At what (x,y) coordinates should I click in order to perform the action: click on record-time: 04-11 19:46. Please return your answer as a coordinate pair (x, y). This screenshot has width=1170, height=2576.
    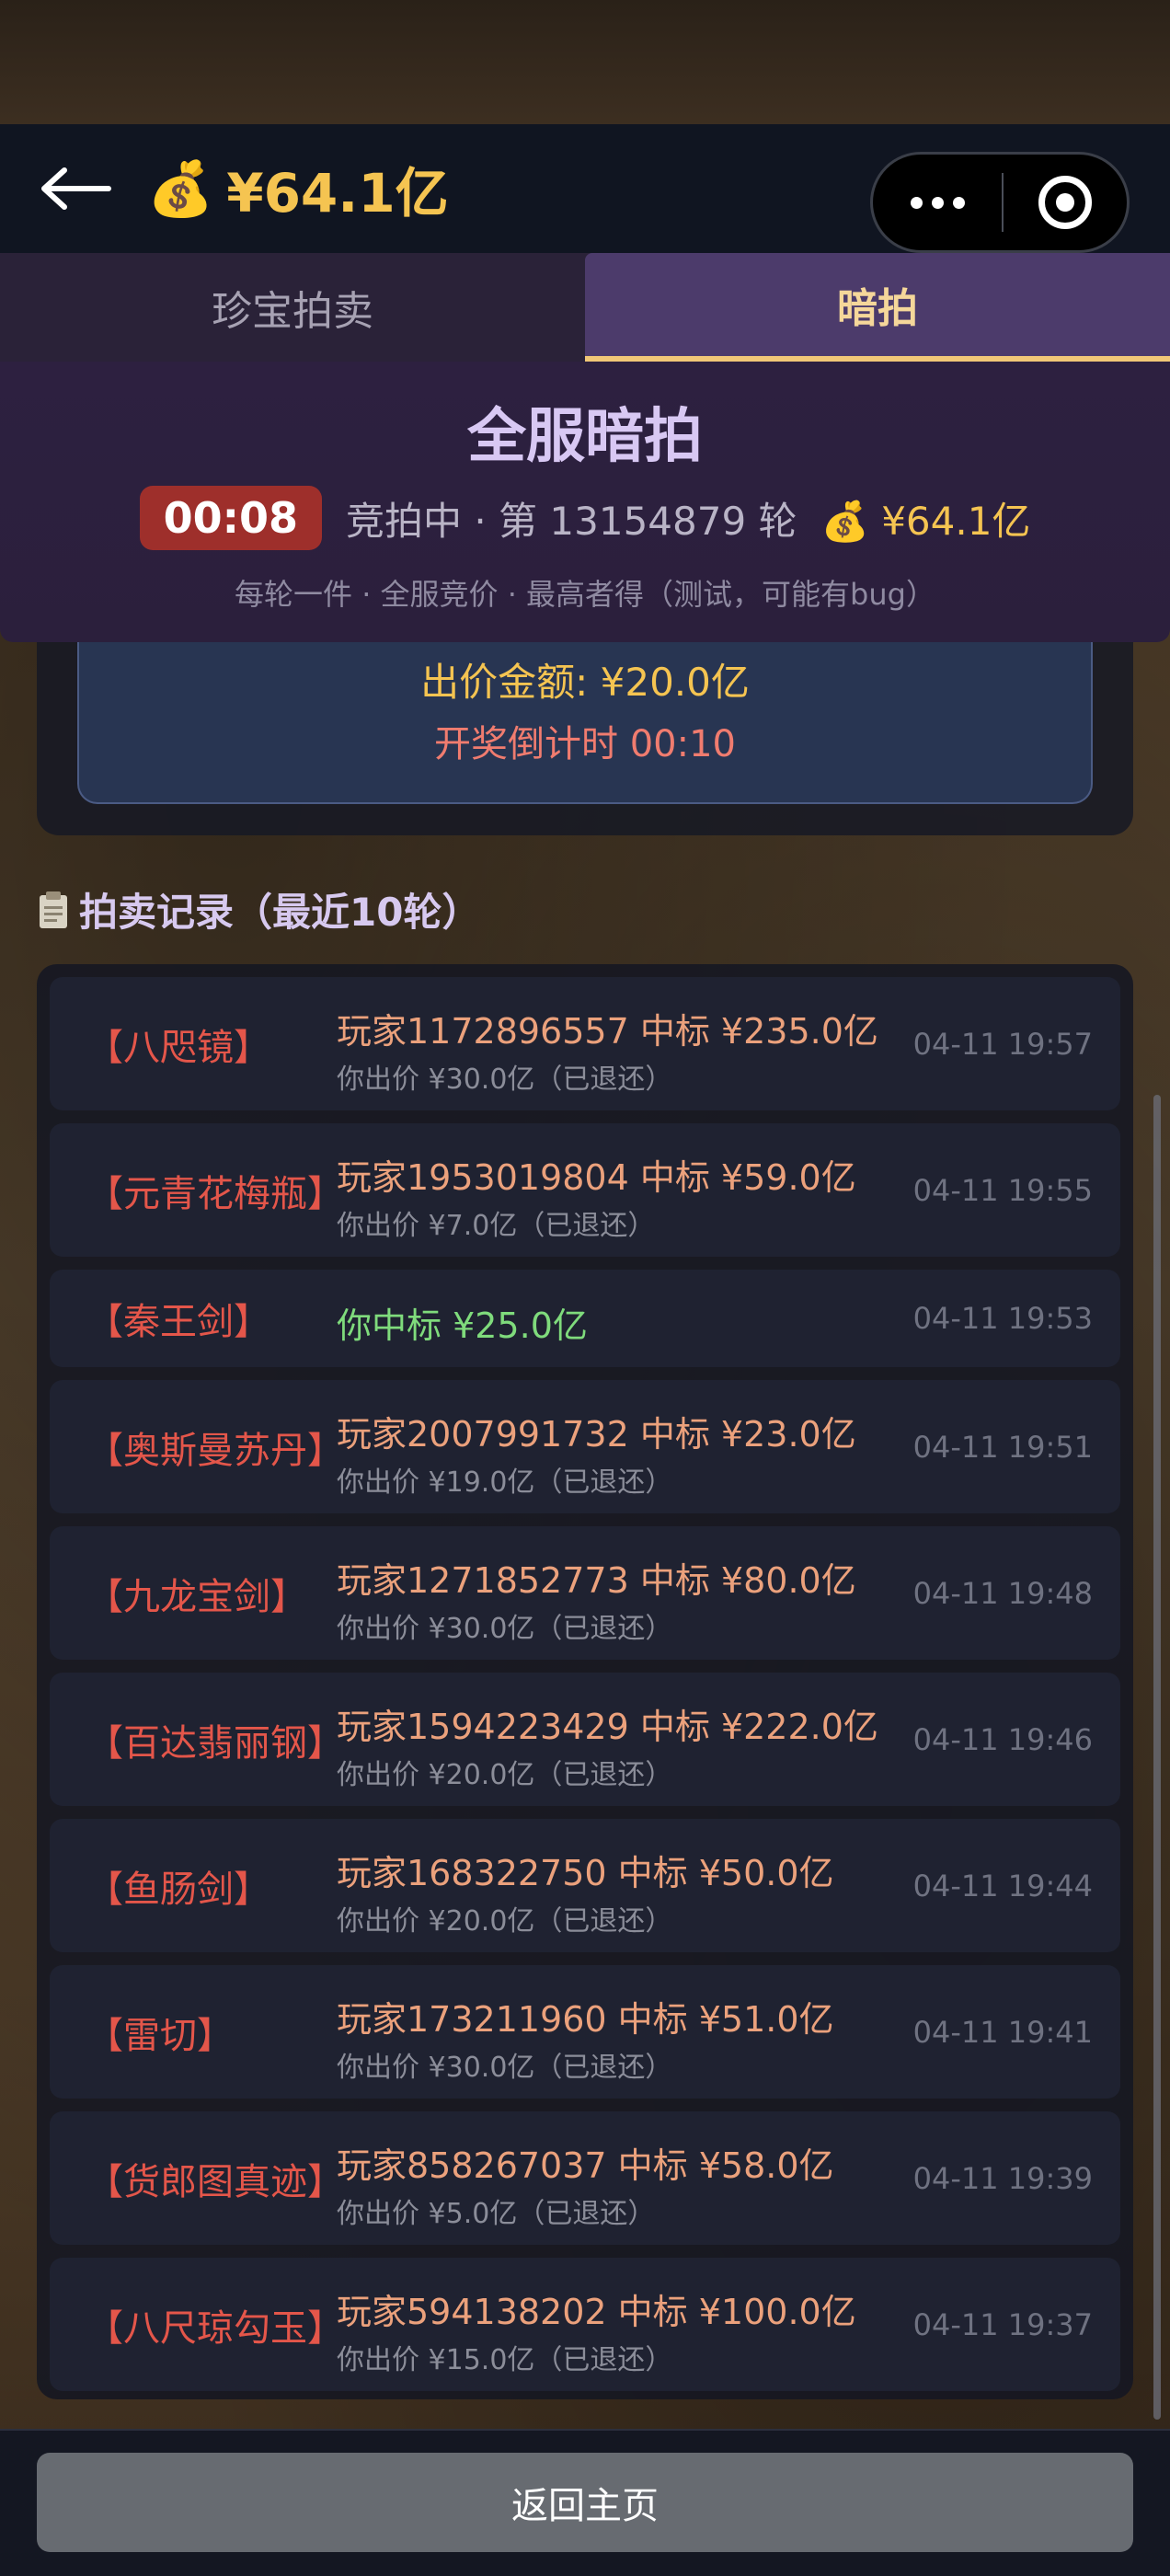
    Looking at the image, I should click on (1002, 1739).